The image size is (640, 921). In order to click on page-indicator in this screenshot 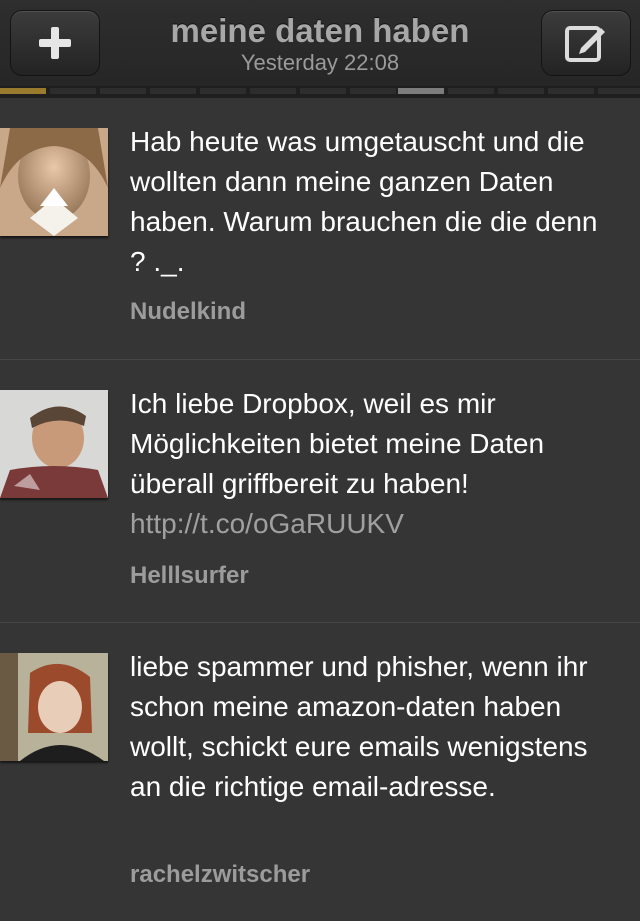, I will do `click(320, 92)`.